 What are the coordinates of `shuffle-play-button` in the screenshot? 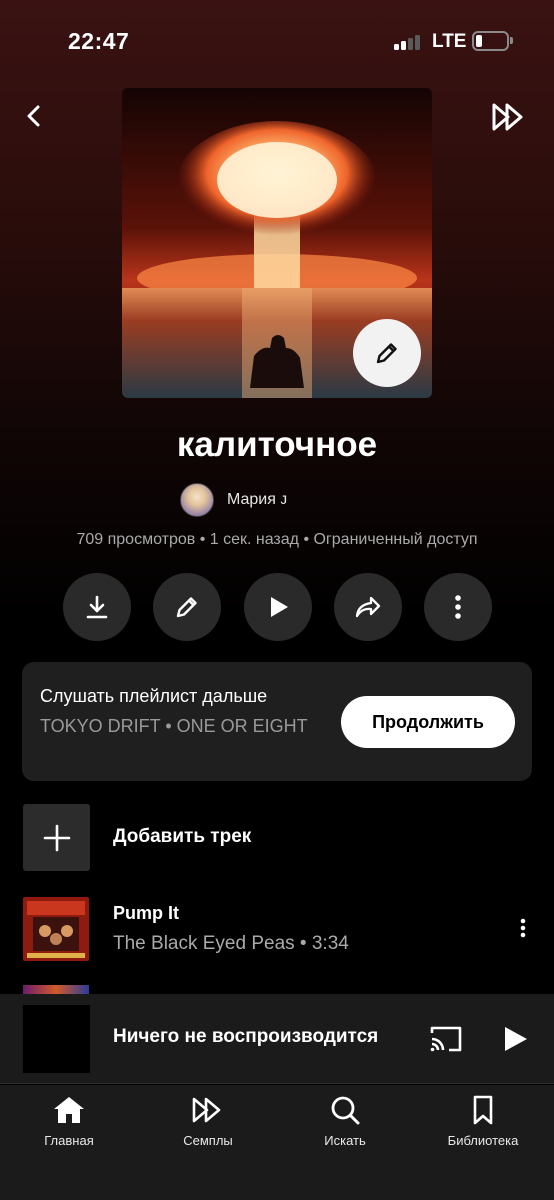 It's located at (510, 117).